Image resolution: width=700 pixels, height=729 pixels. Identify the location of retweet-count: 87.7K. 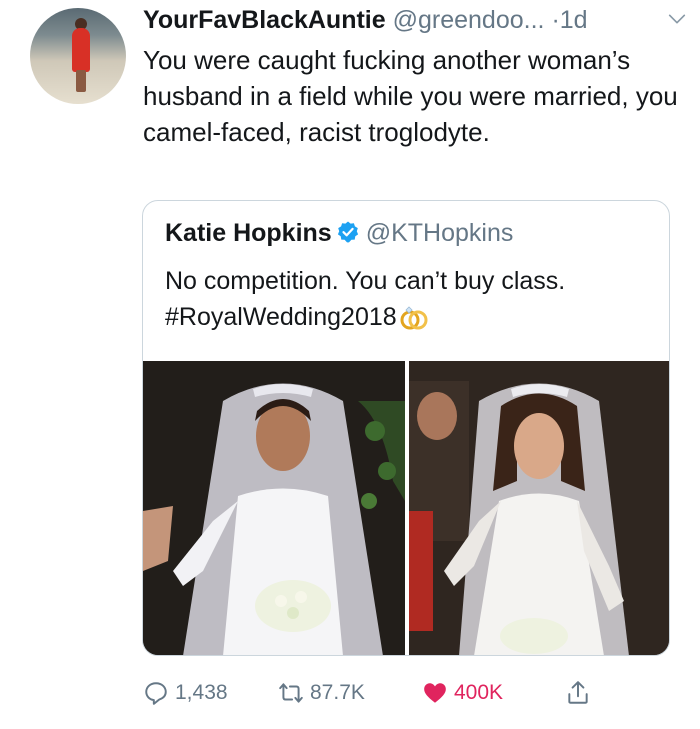
(337, 692).